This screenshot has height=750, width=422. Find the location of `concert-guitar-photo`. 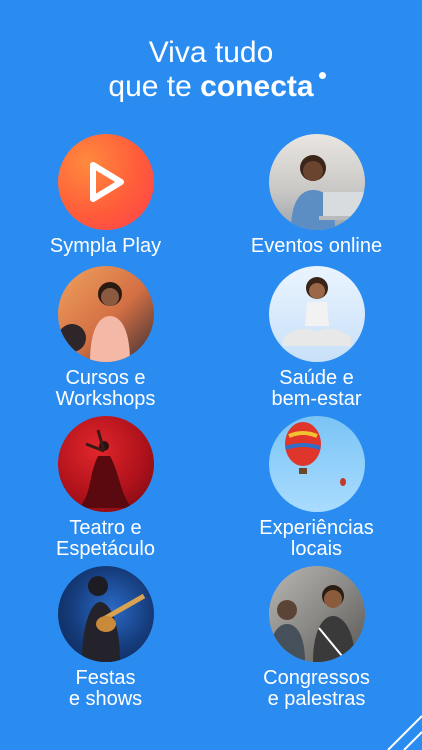

concert-guitar-photo is located at coordinates (105, 614).